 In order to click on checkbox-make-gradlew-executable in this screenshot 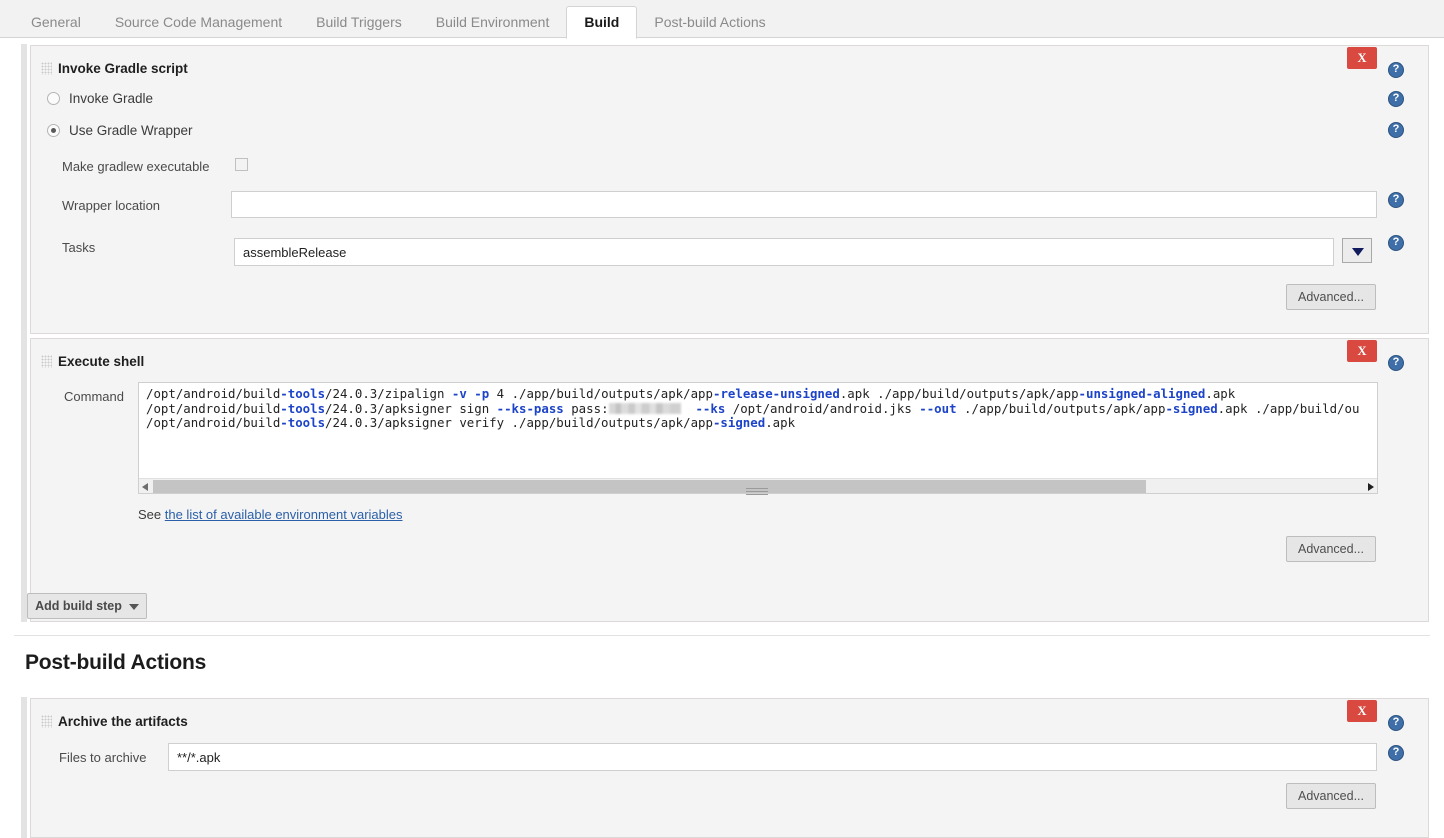, I will do `click(241, 164)`.